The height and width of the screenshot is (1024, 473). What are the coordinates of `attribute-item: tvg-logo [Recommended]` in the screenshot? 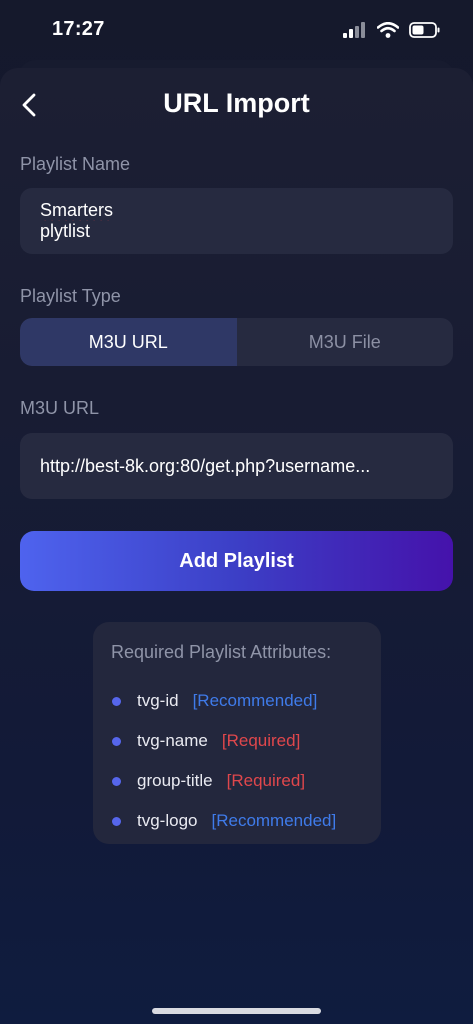 It's located at (246, 821).